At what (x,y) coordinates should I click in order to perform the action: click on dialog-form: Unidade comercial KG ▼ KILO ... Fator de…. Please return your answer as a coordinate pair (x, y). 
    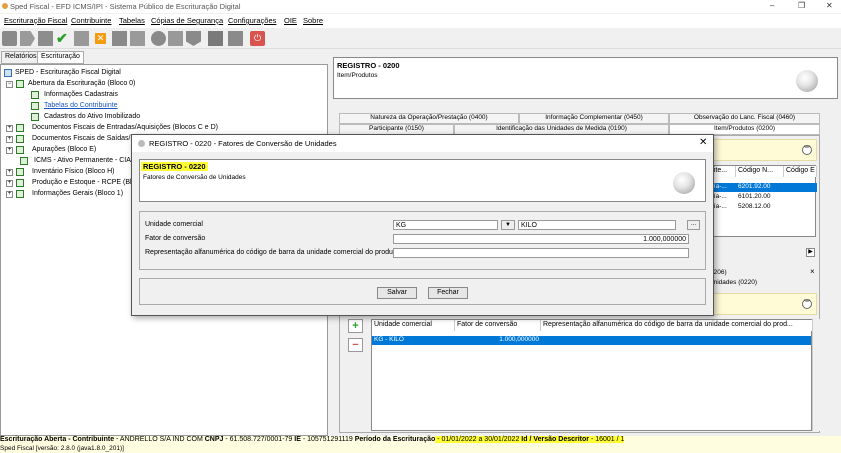
    Looking at the image, I should click on (422, 240).